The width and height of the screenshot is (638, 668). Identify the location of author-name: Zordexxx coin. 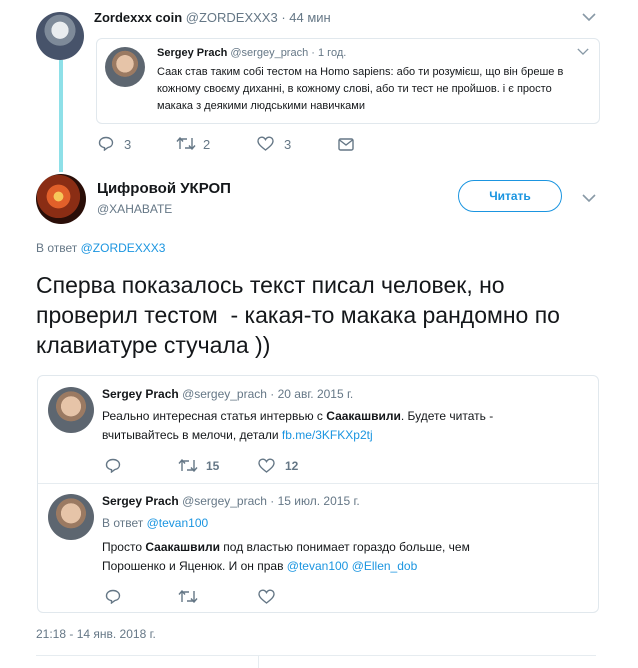
(138, 17).